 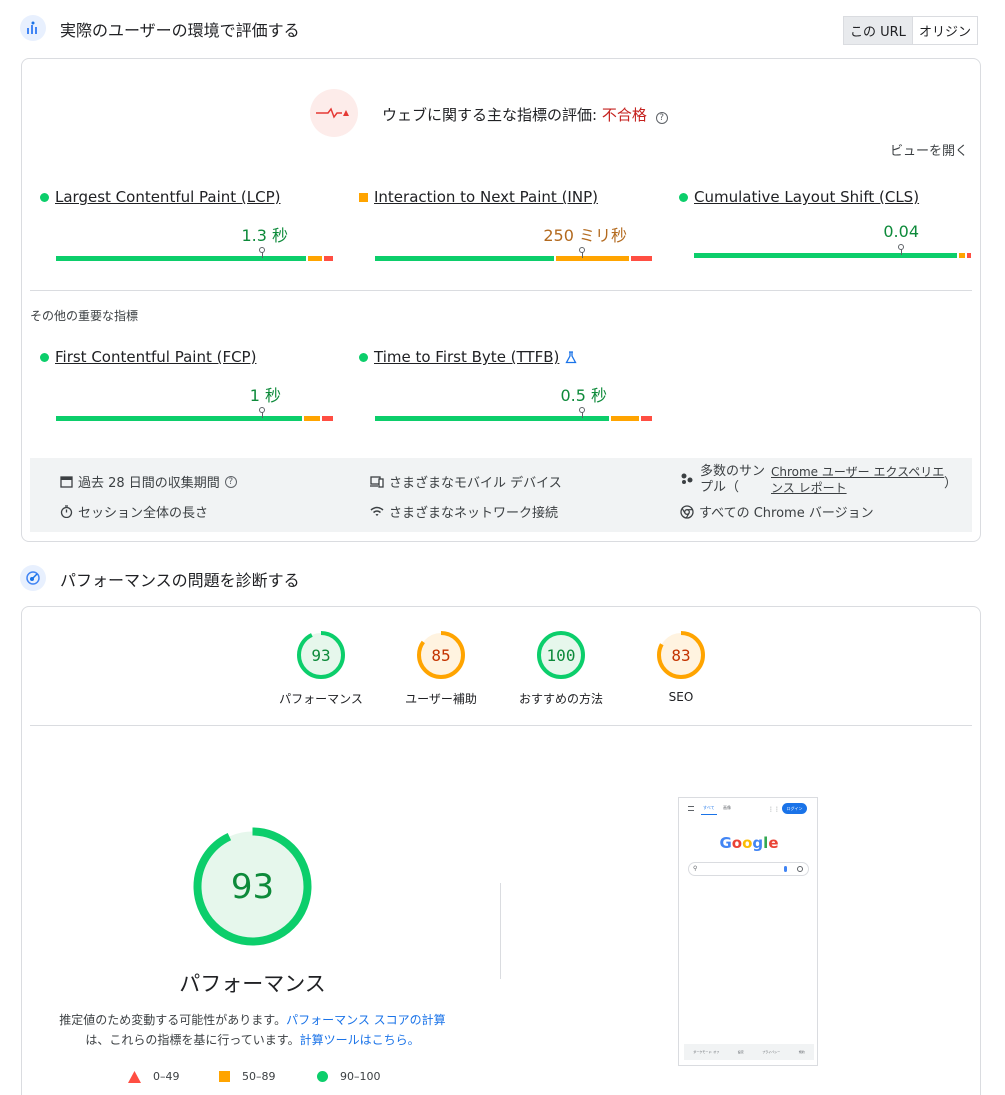 What do you see at coordinates (785, 869) in the screenshot?
I see `mic-icon` at bounding box center [785, 869].